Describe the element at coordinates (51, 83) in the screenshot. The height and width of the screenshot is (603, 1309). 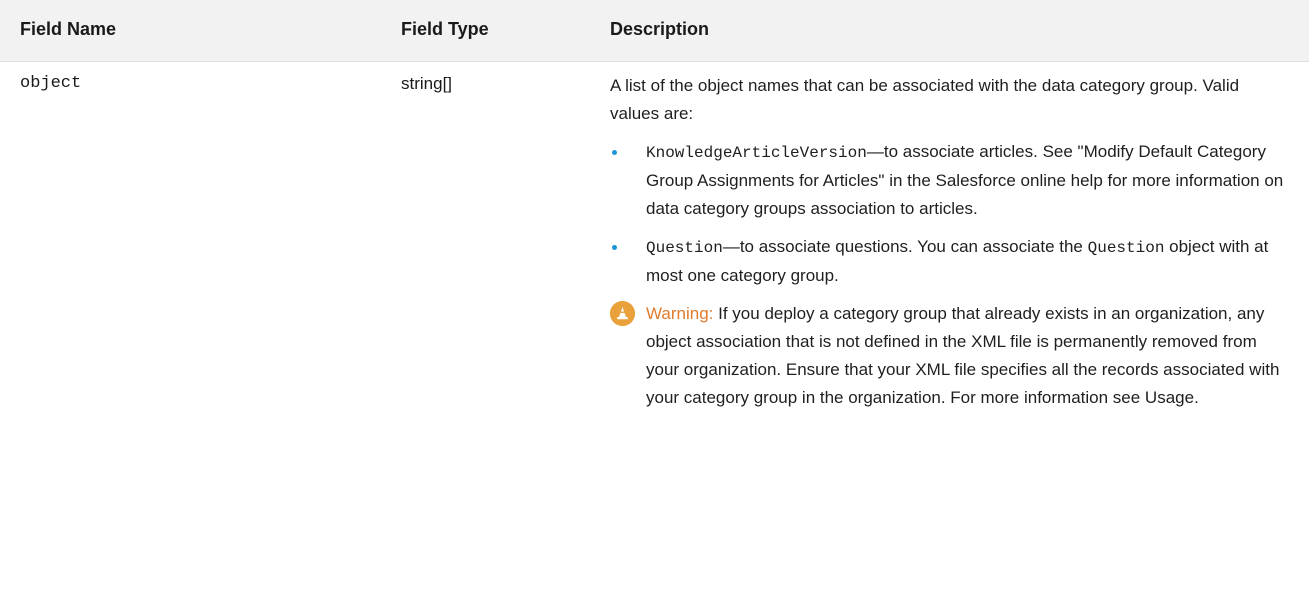
I see `field-name-cell: object` at that location.